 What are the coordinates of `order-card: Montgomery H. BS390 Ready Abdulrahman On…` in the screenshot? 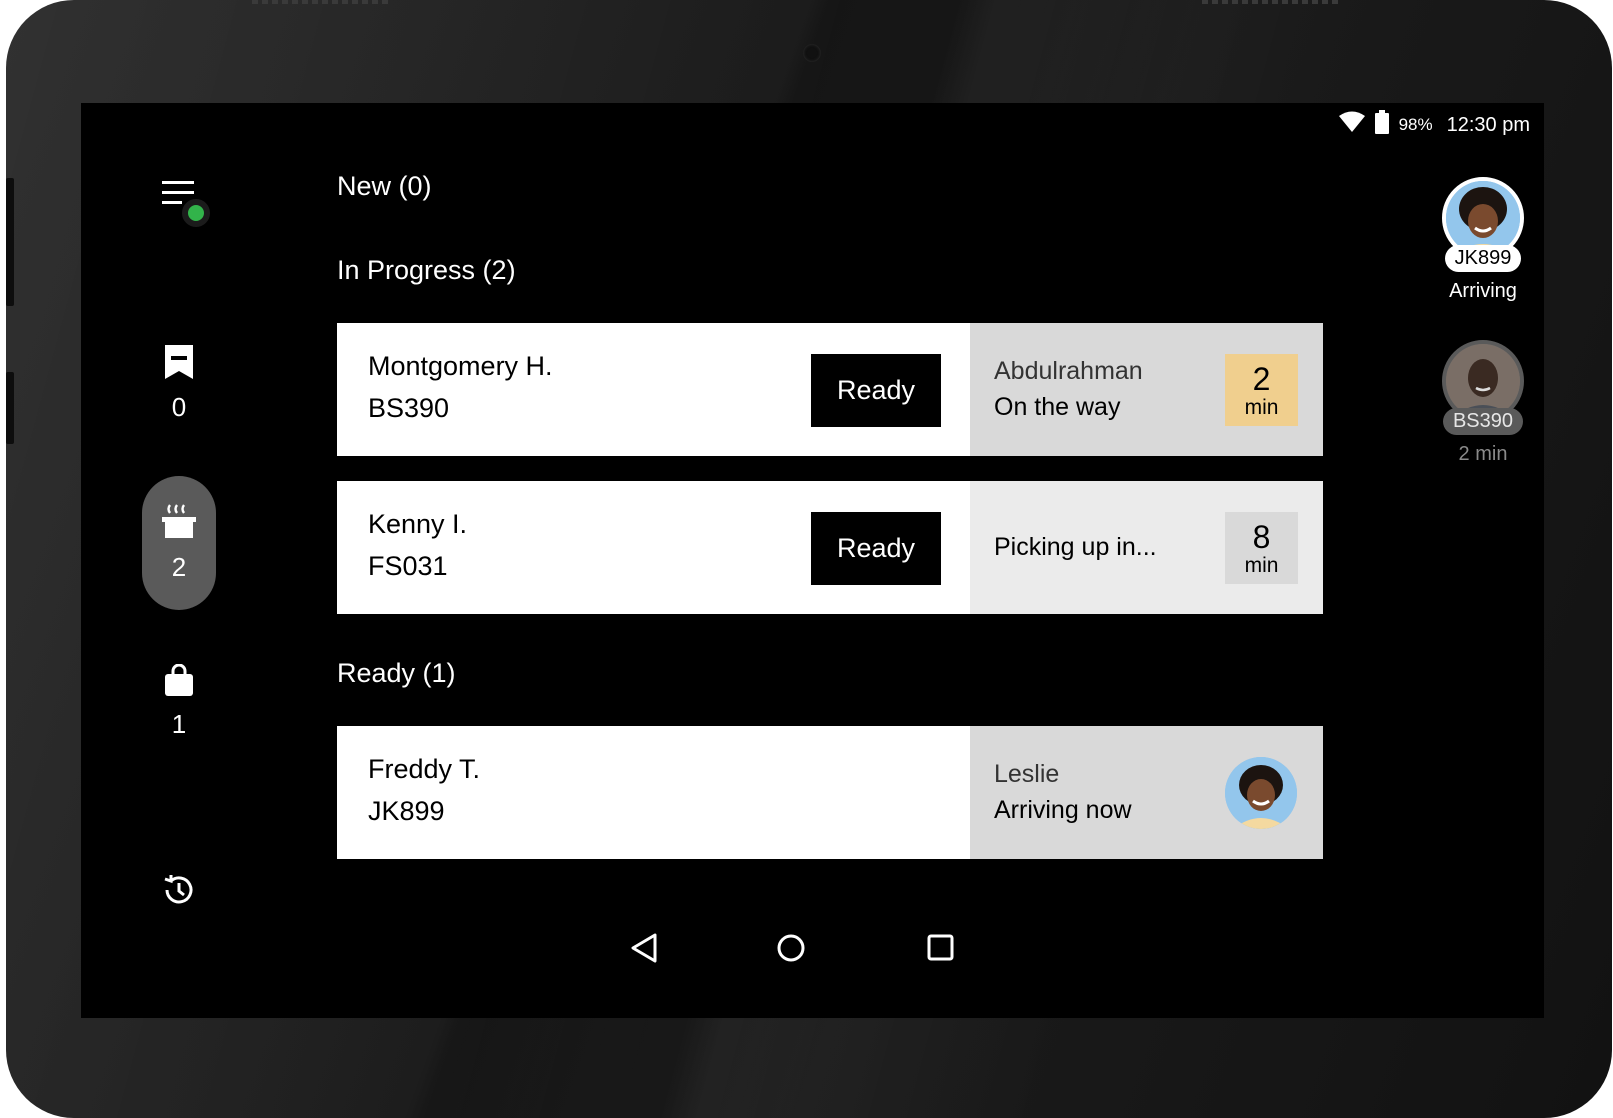 It's located at (830, 389).